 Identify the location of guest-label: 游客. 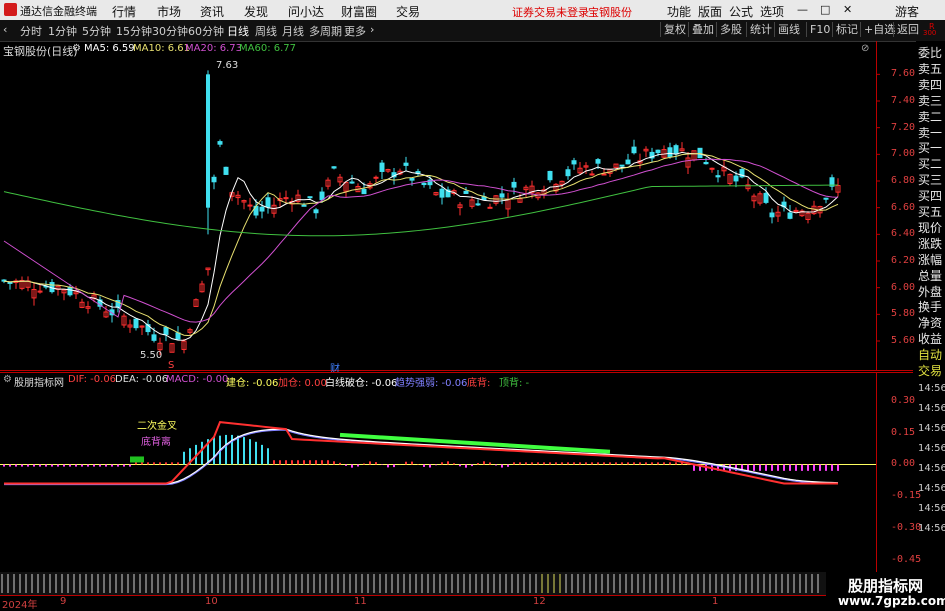
(907, 11).